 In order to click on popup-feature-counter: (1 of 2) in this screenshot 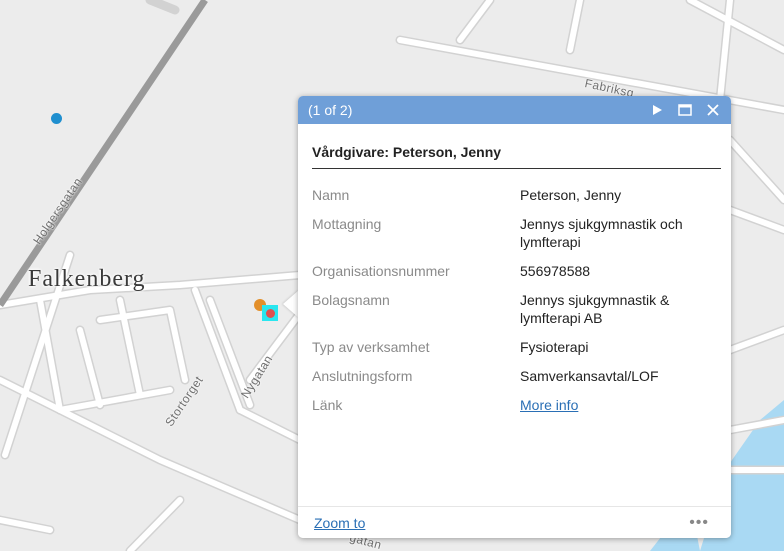, I will do `click(330, 110)`.